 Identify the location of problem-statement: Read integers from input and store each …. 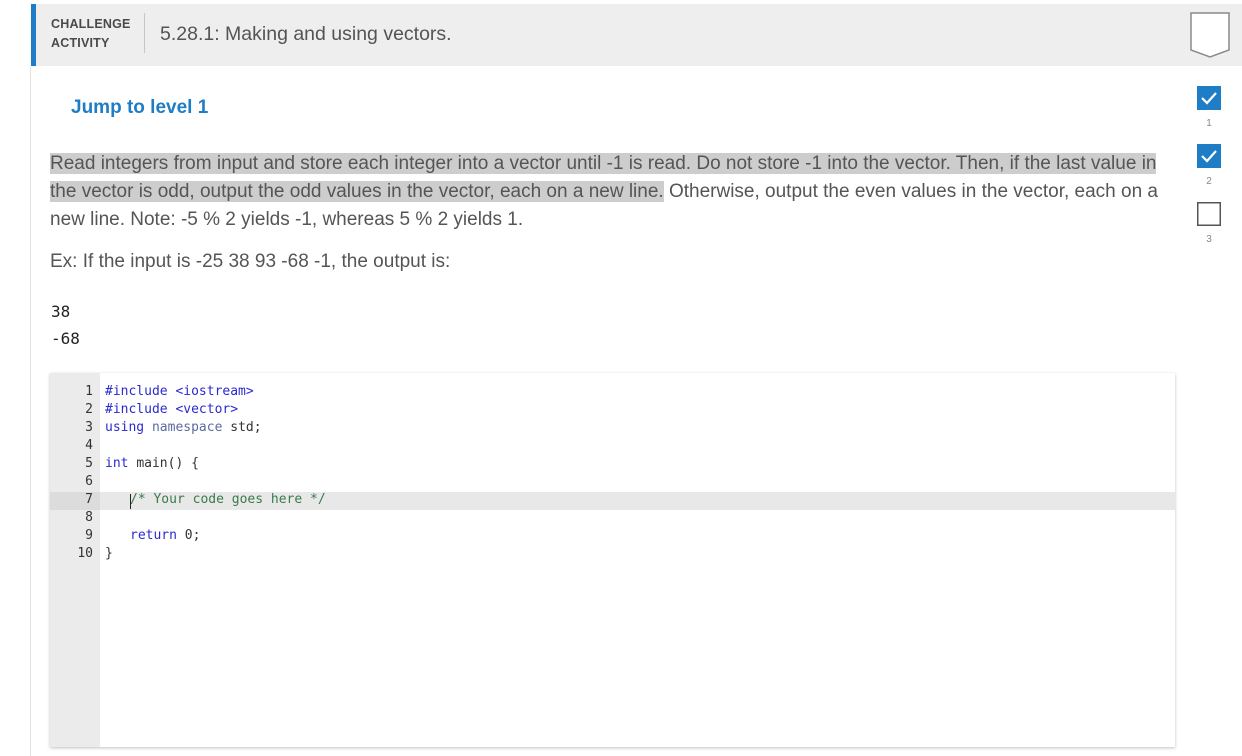
(612, 192).